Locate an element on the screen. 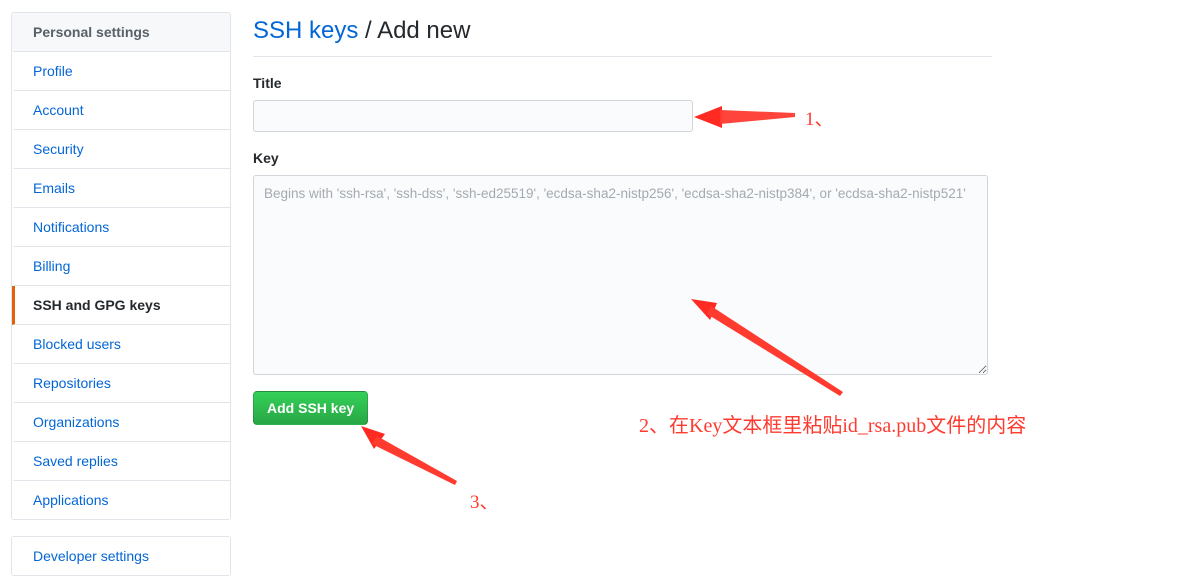 The image size is (1200, 586). breadcrumb-ssh-keys-link: SSH keys is located at coordinates (305, 30).